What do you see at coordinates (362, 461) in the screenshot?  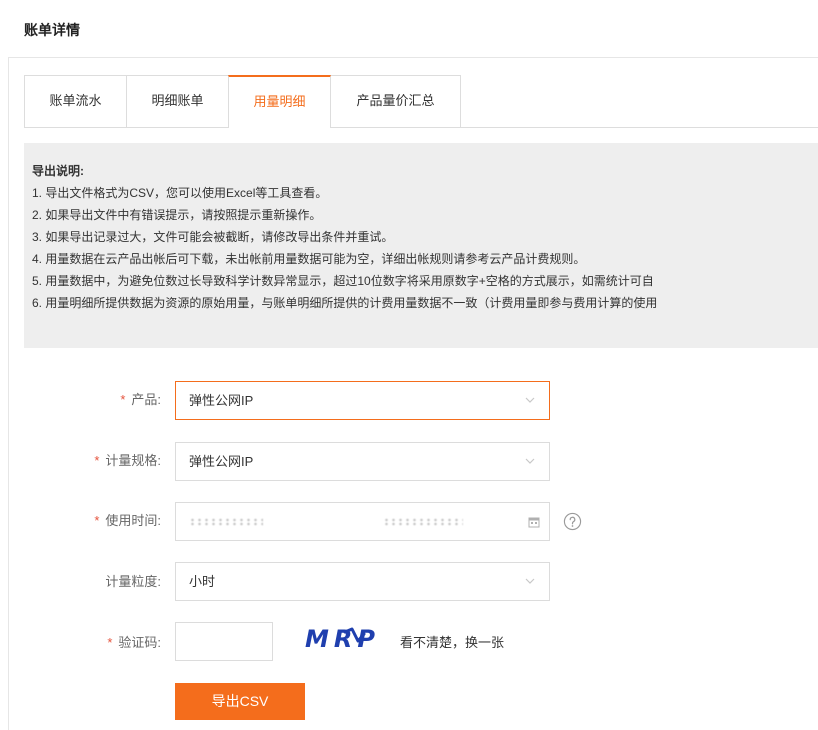 I see `spec-select: 弹性公网IP` at bounding box center [362, 461].